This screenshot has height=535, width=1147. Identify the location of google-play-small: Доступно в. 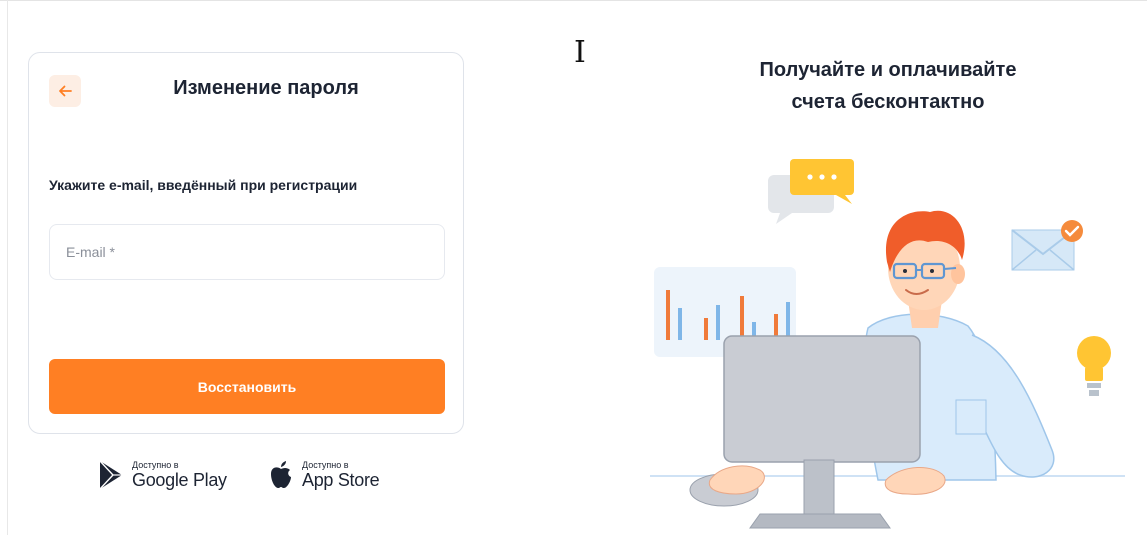
(155, 465).